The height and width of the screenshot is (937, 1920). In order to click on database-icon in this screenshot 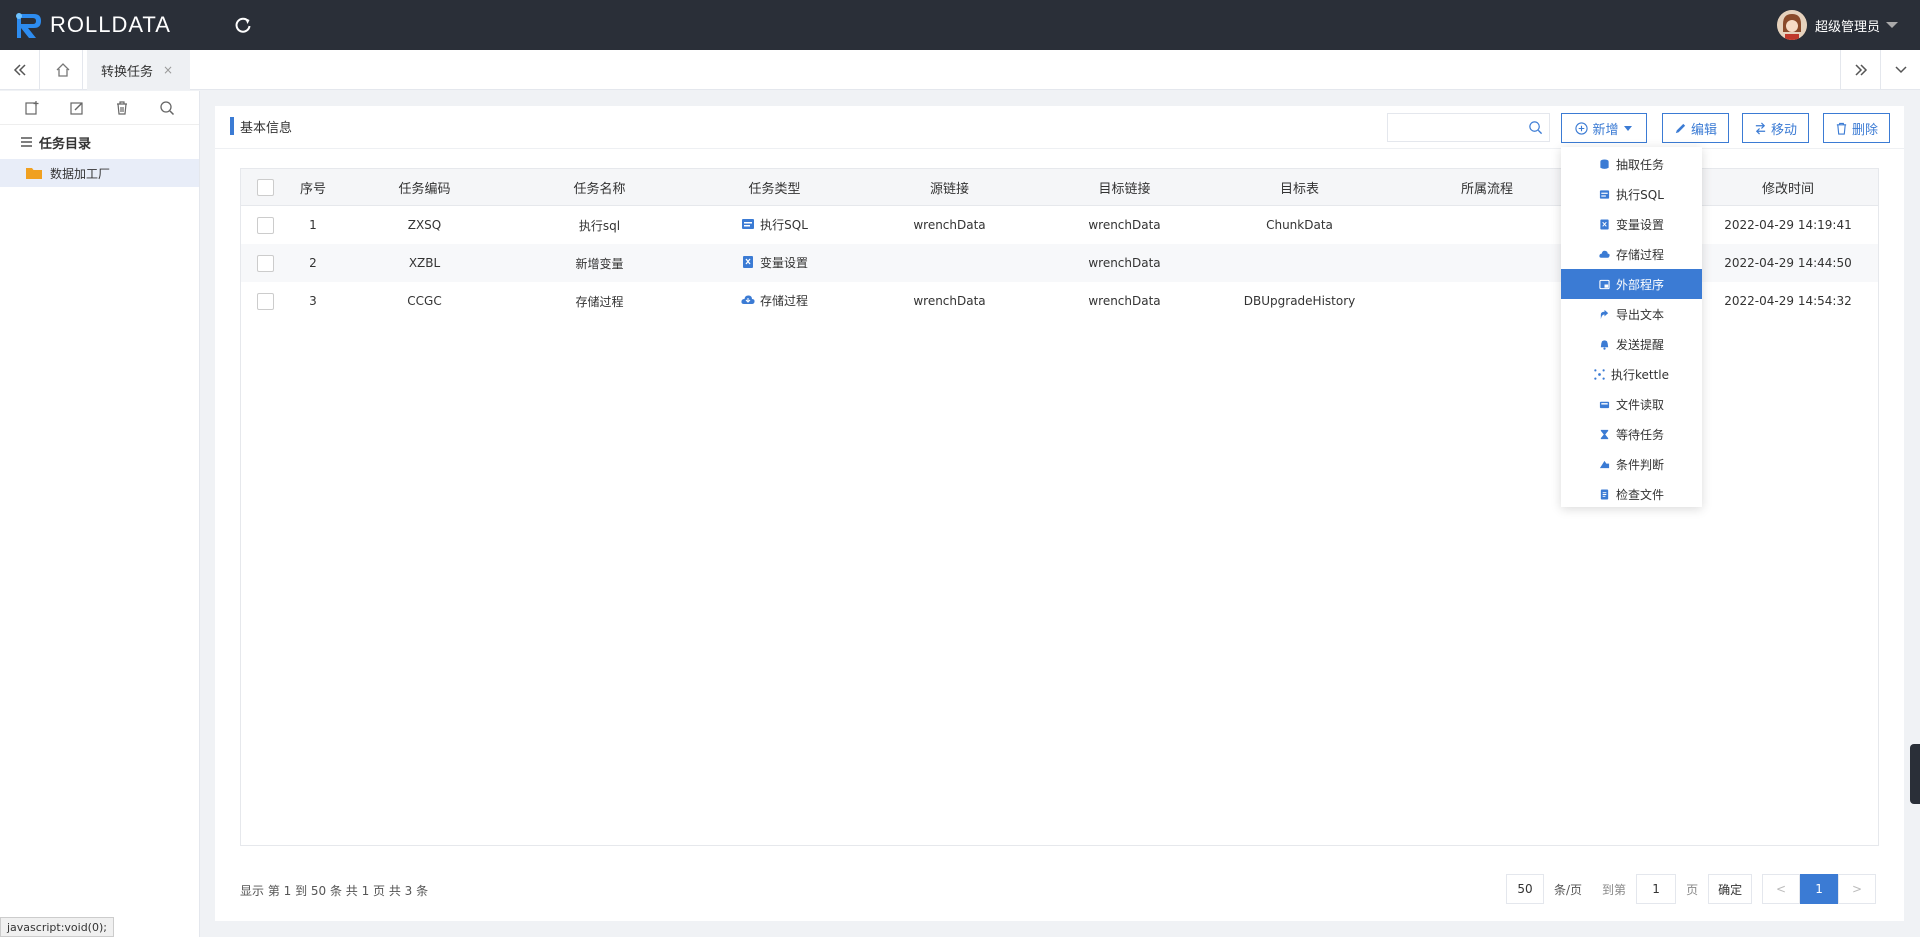, I will do `click(1604, 163)`.